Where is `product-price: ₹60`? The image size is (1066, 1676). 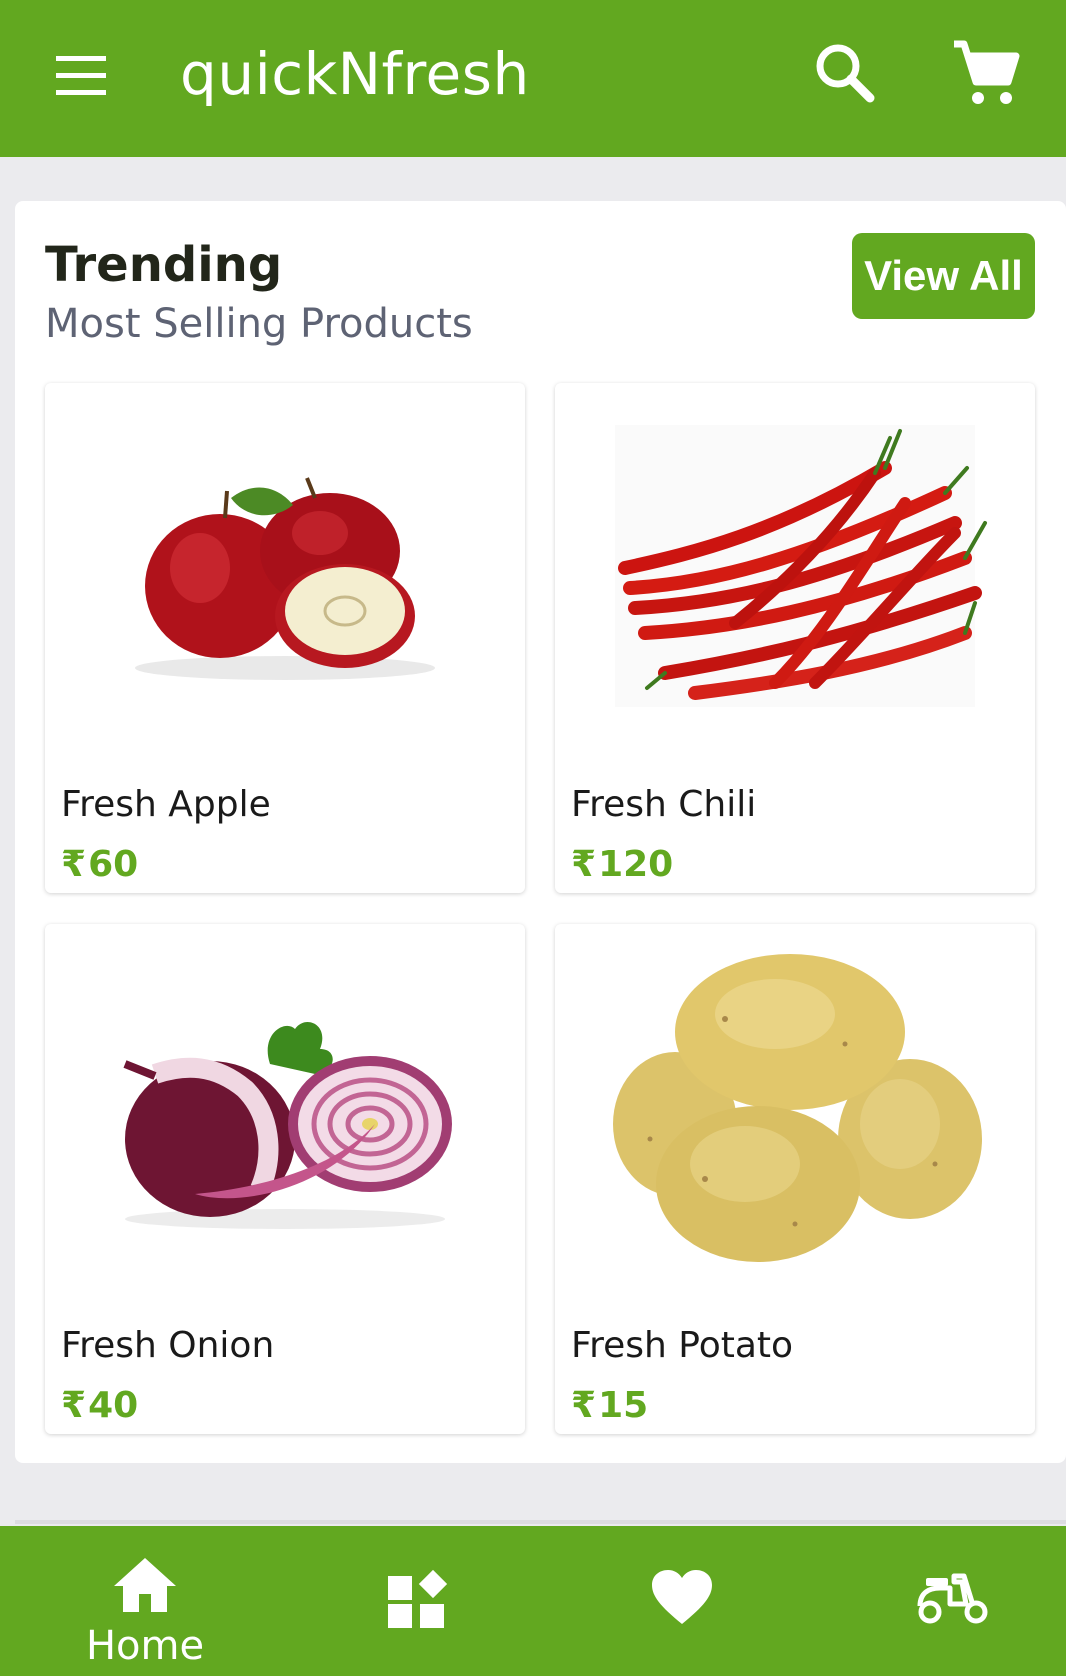
product-price: ₹60 is located at coordinates (99, 865).